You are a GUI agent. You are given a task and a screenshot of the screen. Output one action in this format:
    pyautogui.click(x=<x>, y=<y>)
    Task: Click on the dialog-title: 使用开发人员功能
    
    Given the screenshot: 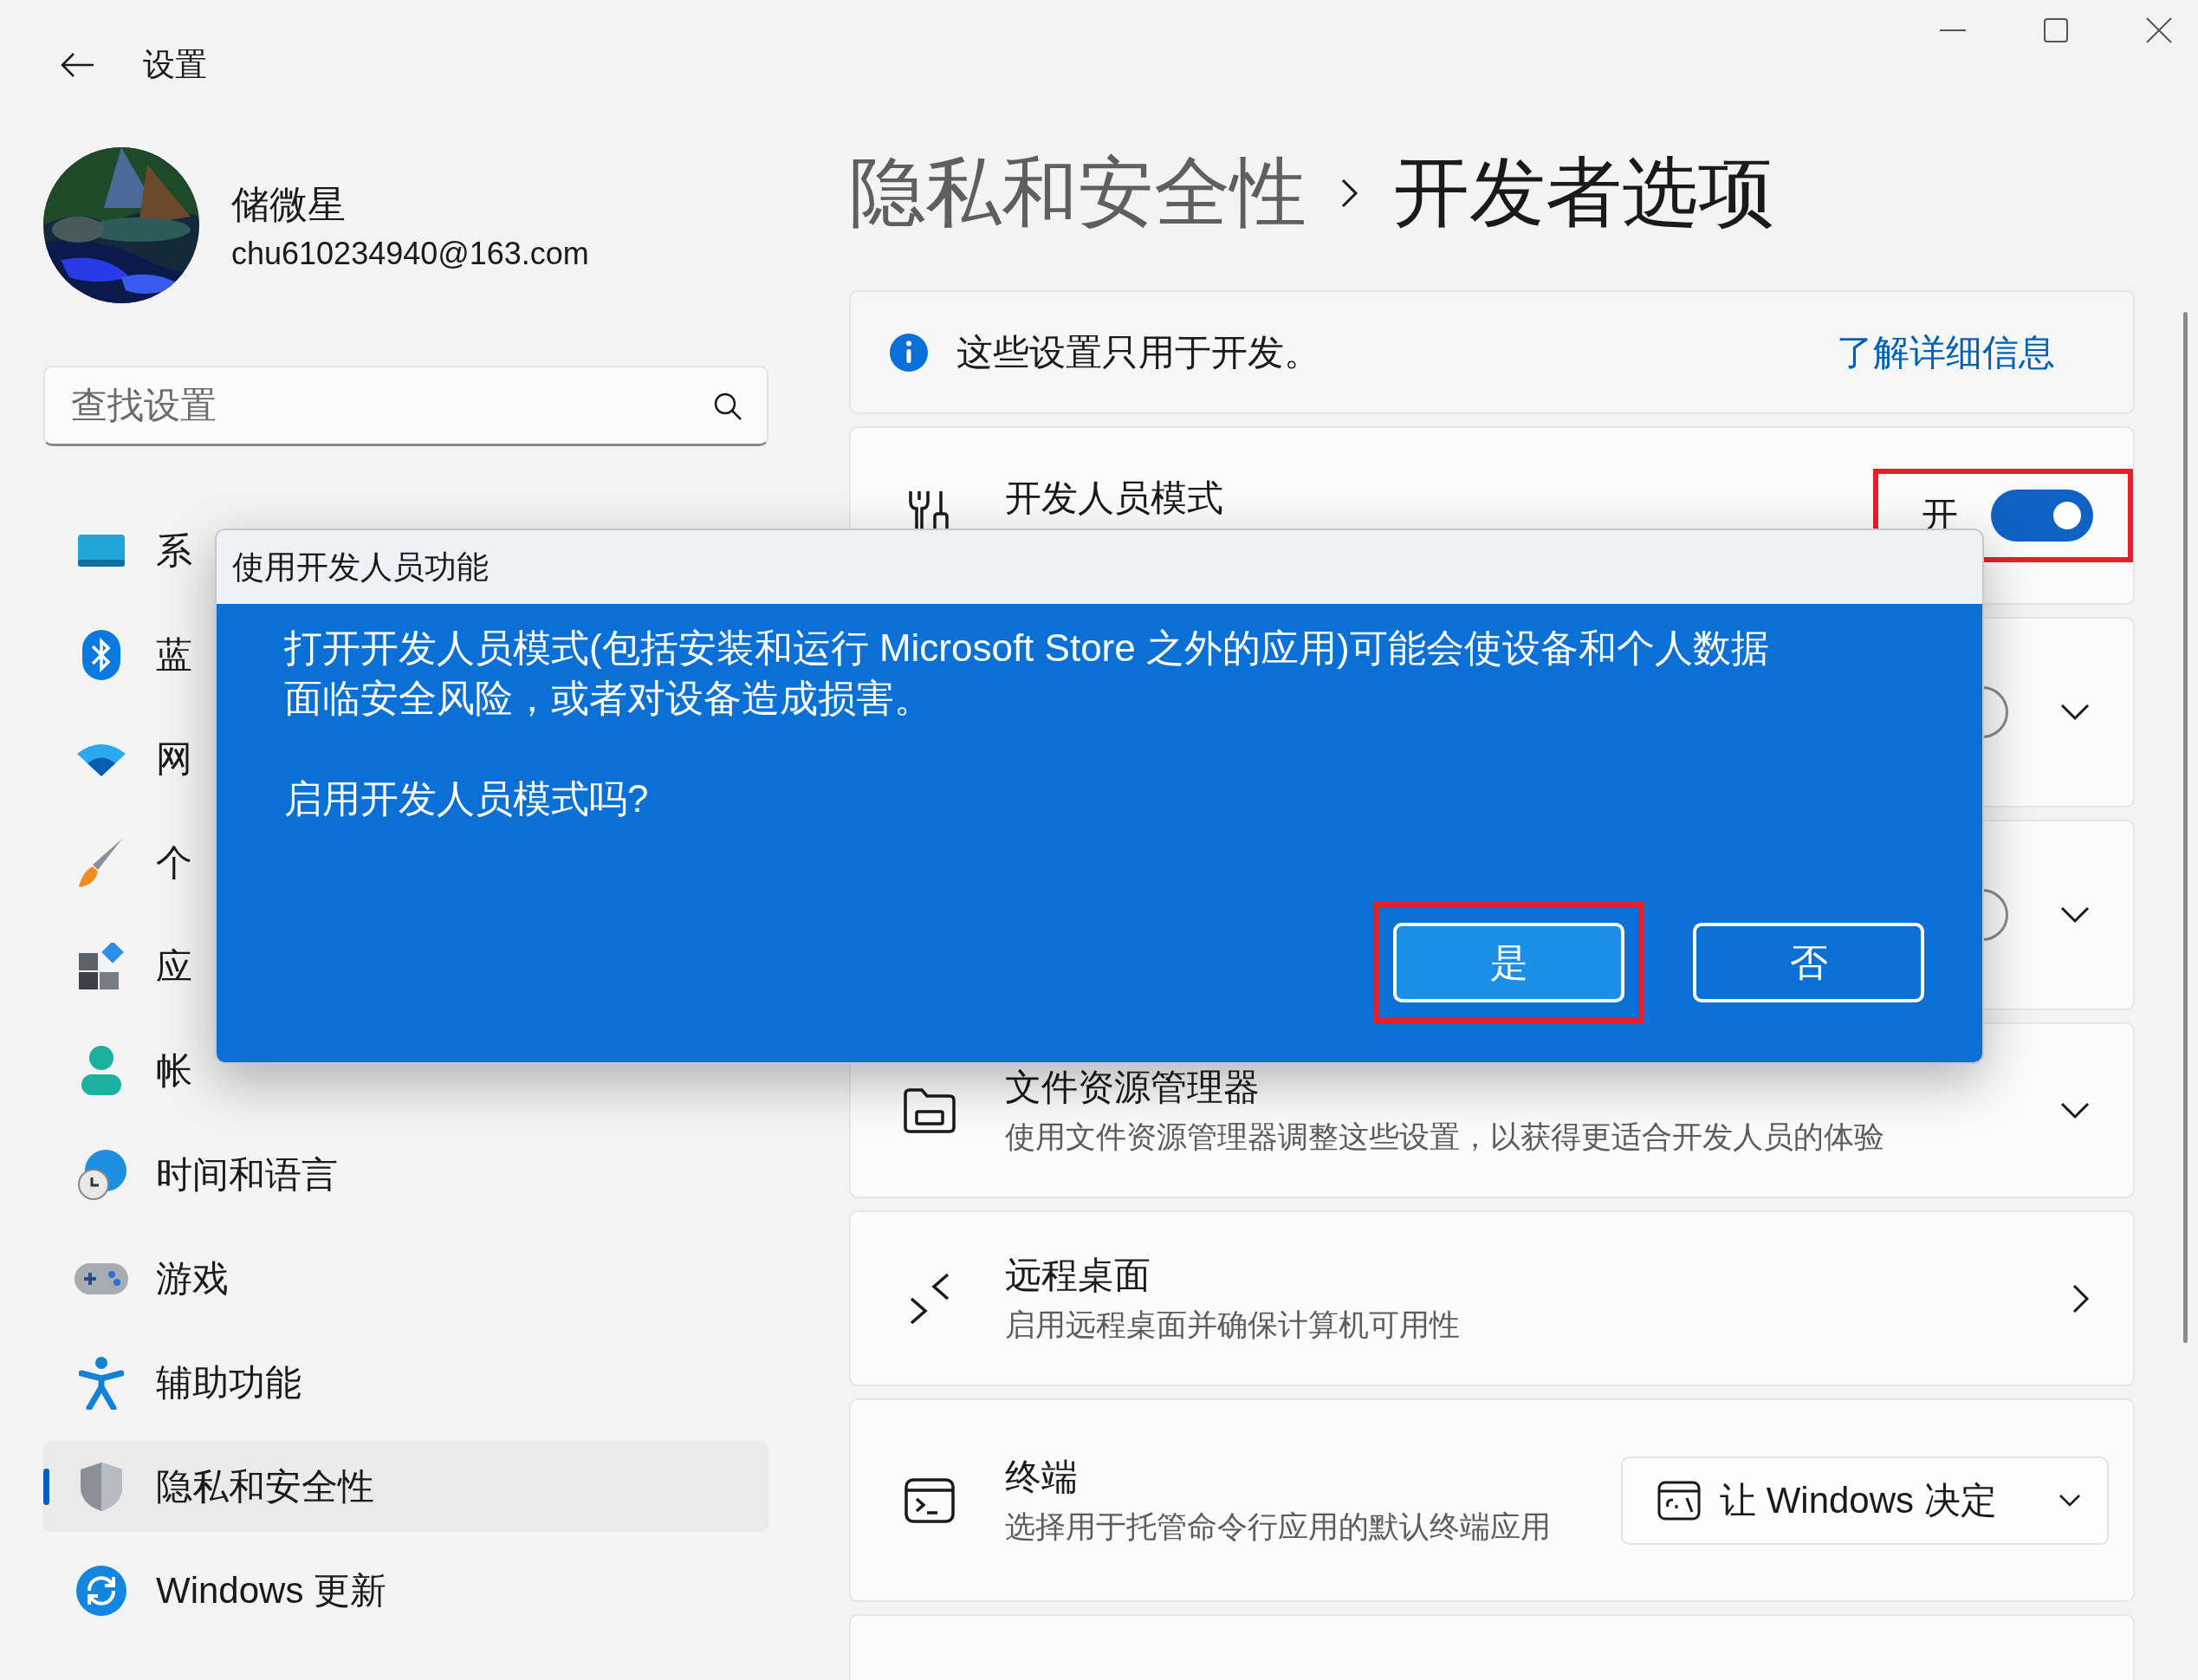 What is the action you would take?
    pyautogui.click(x=360, y=567)
    